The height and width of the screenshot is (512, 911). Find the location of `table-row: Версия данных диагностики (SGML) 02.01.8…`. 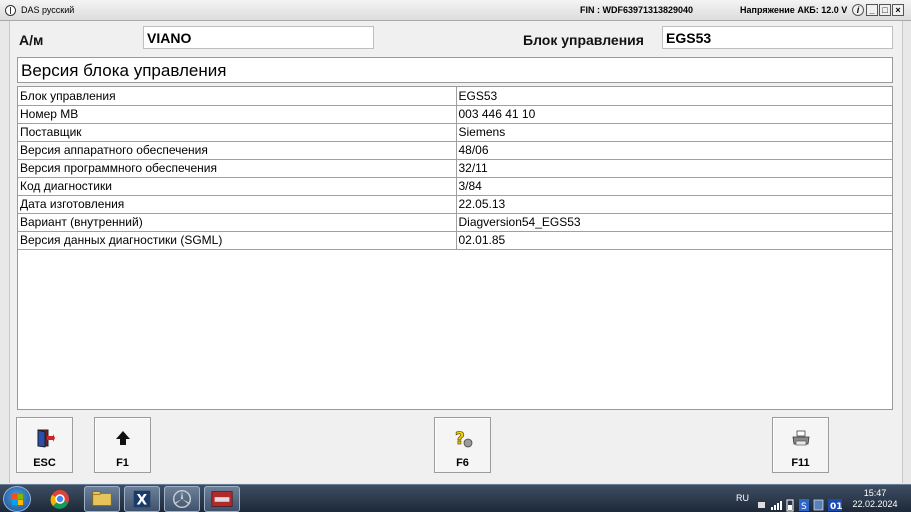

table-row: Версия данных диагностики (SGML) 02.01.8… is located at coordinates (455, 240).